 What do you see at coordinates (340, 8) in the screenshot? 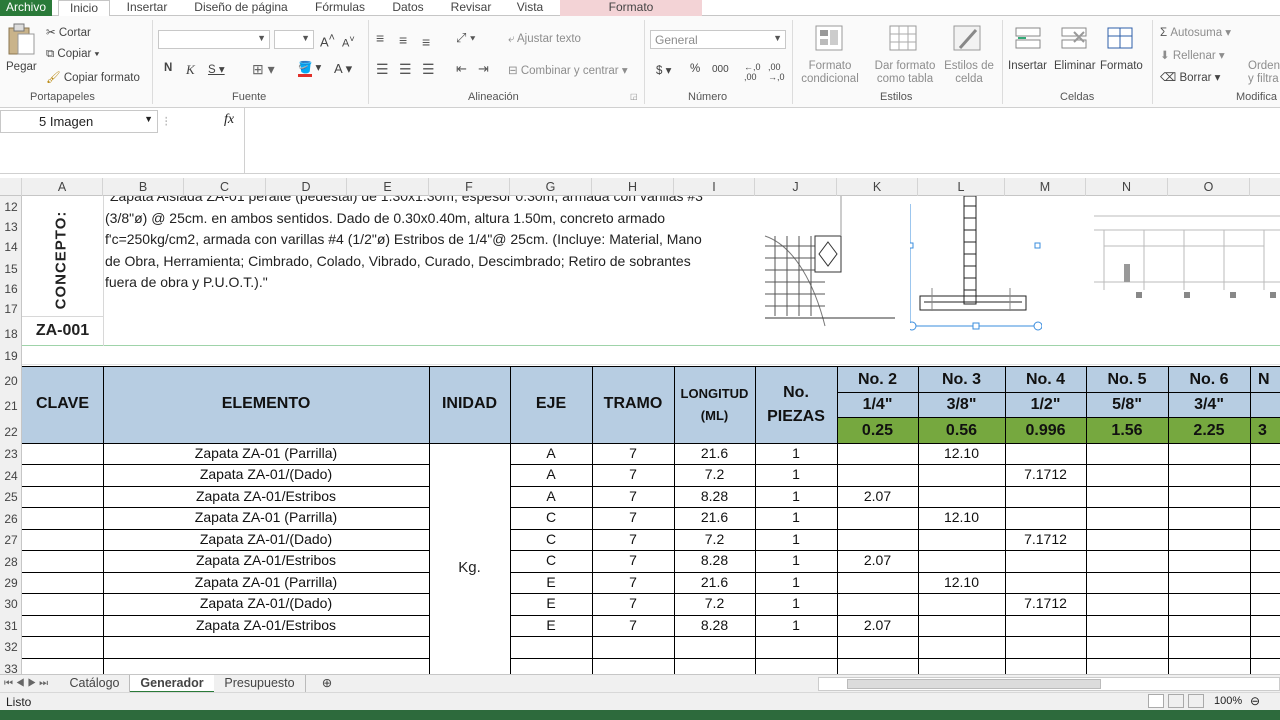
I see `tab-formulas: Fórmulas` at bounding box center [340, 8].